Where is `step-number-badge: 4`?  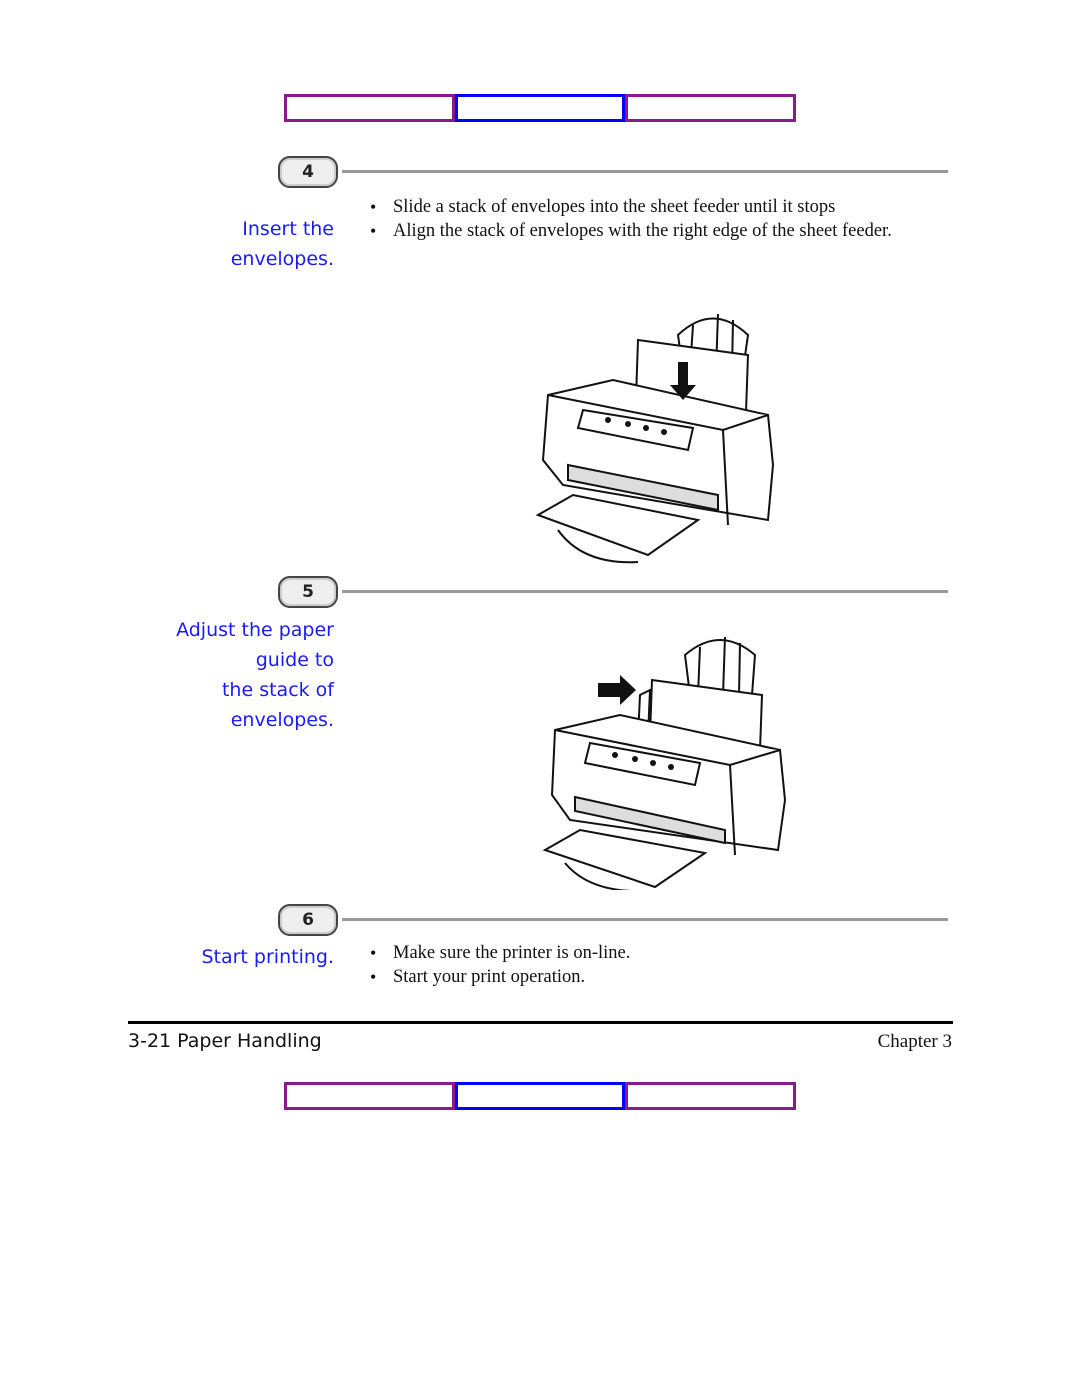 step-number-badge: 4 is located at coordinates (308, 172).